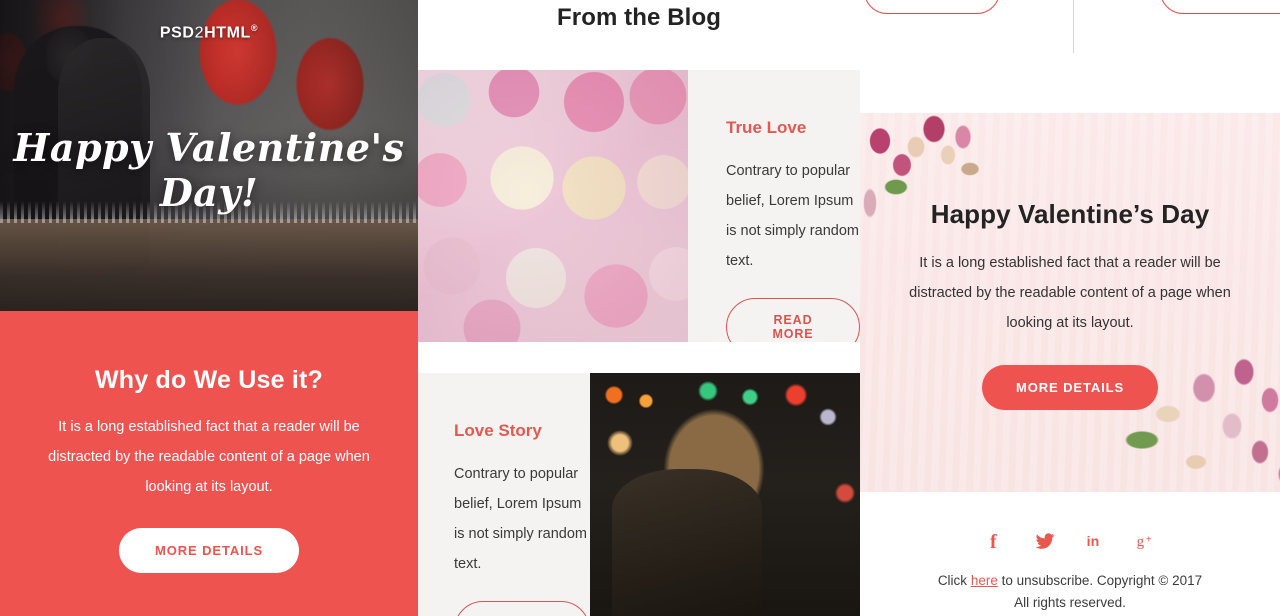 This screenshot has height=616, width=1280. I want to click on svg-text: f, so click(993, 541).